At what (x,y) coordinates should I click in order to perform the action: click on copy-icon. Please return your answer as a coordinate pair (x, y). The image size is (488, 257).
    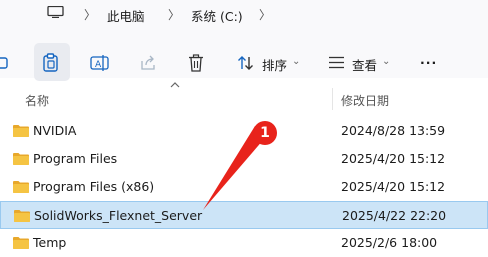
    Looking at the image, I should click on (5, 63).